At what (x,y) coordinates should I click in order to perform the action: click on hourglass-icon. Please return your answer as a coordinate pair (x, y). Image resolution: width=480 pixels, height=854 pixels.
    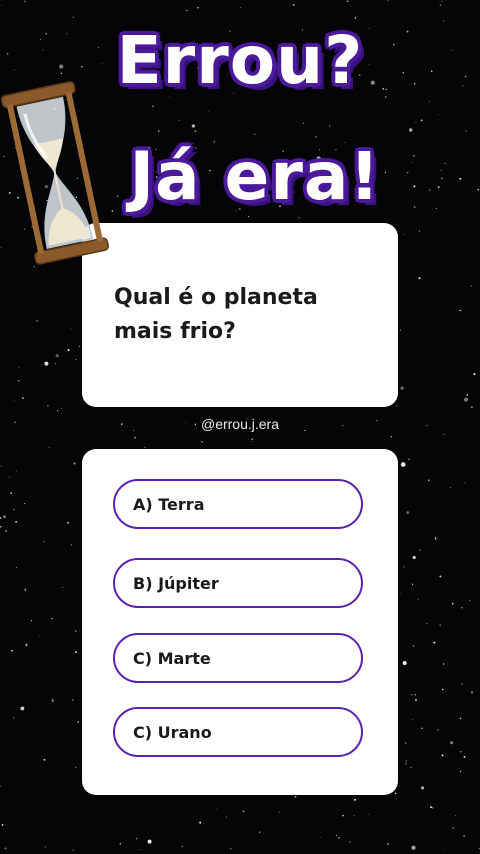
    Looking at the image, I should click on (54, 173).